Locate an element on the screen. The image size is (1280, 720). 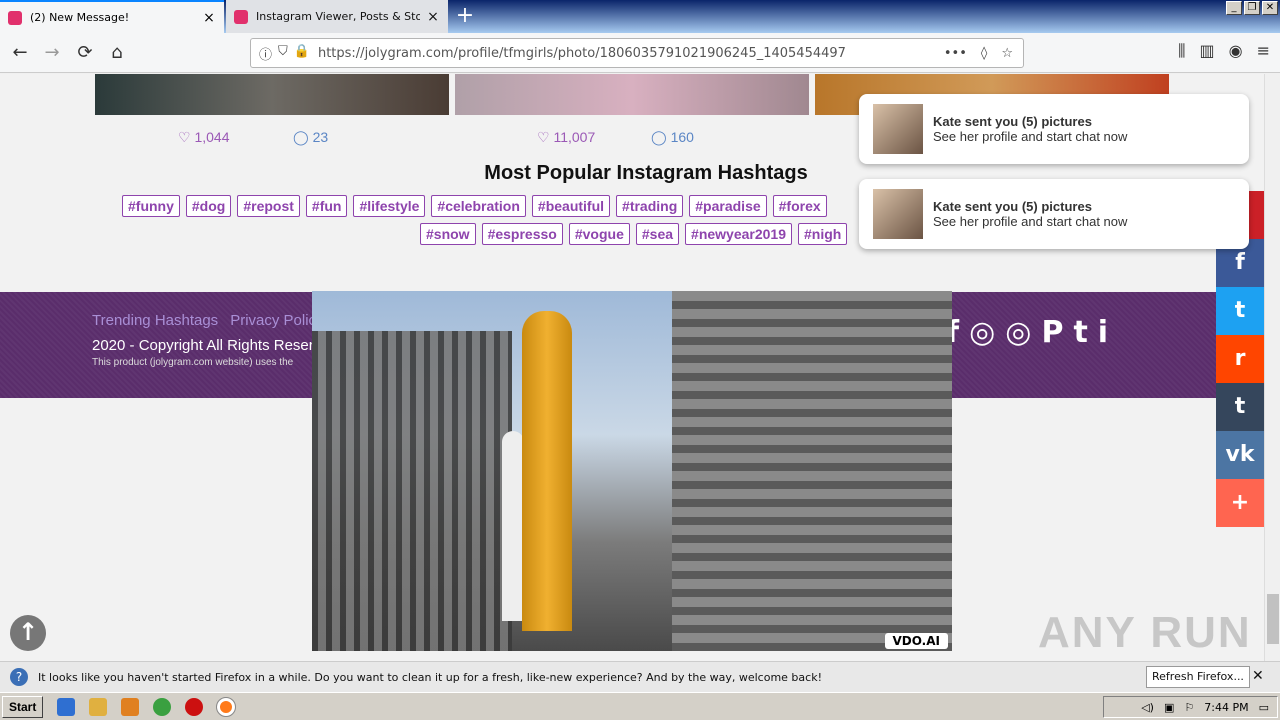
likes-count: ♡ 1,044 is located at coordinates (204, 137).